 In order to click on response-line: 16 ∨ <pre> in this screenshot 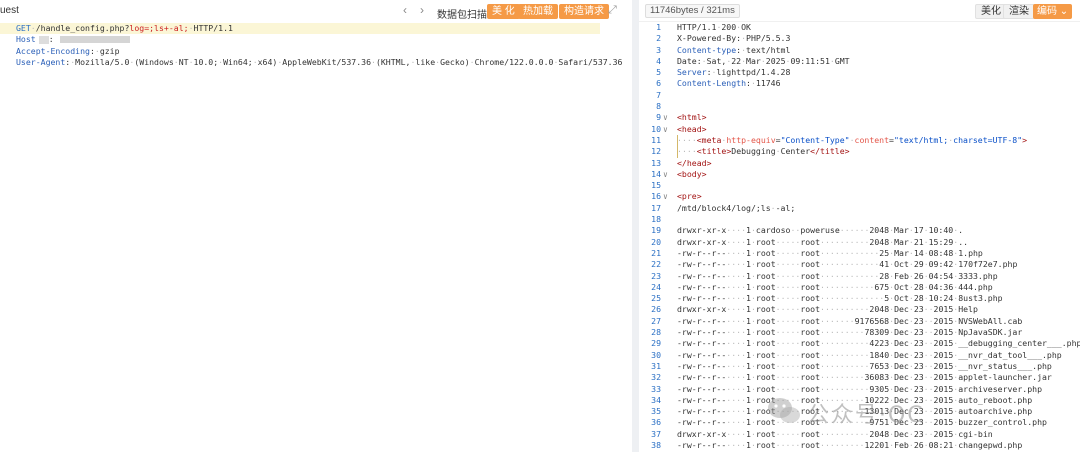, I will do `click(859, 196)`.